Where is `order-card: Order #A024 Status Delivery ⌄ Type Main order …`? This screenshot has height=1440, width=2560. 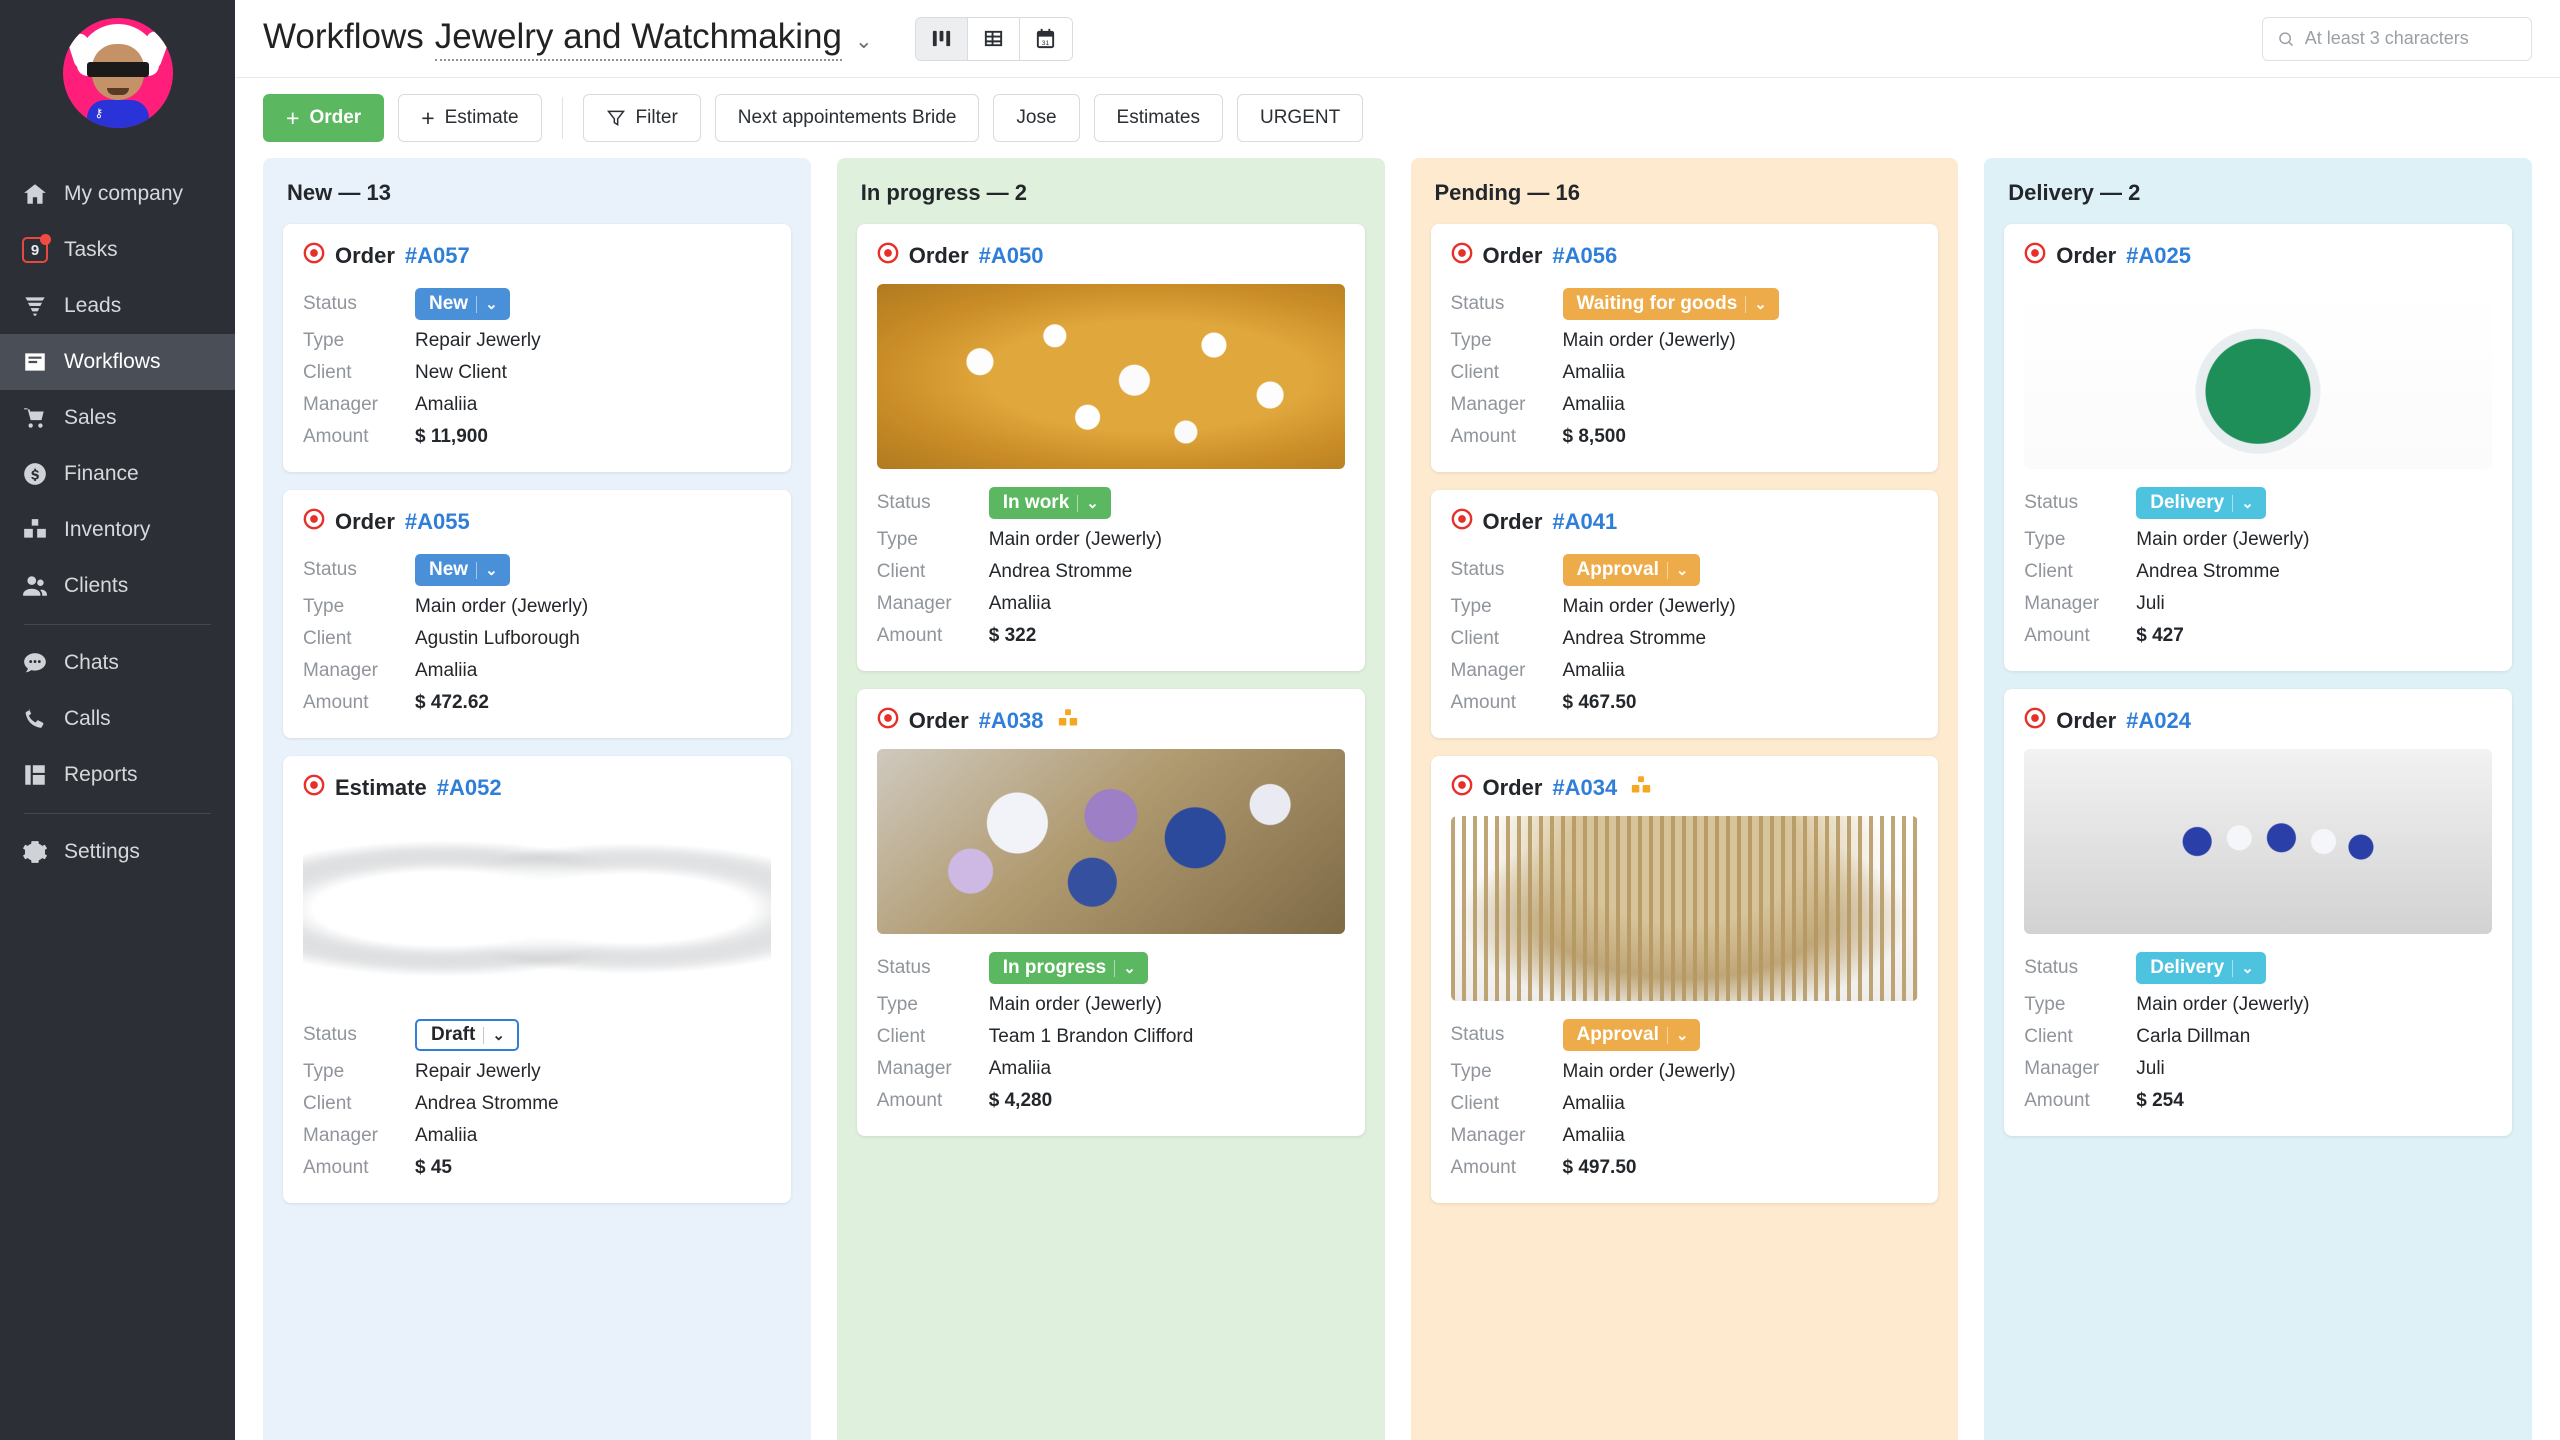 order-card: Order #A024 Status Delivery ⌄ Type Main order … is located at coordinates (2258, 912).